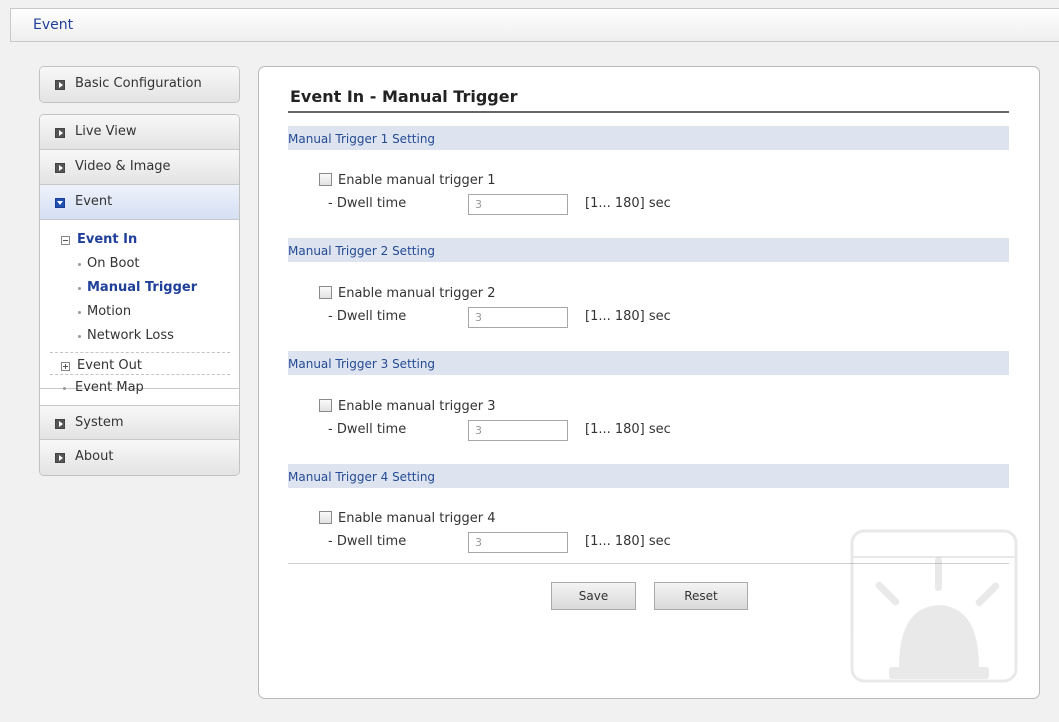 The image size is (1059, 722). I want to click on sidebar-item-label: Video & Image, so click(123, 166).